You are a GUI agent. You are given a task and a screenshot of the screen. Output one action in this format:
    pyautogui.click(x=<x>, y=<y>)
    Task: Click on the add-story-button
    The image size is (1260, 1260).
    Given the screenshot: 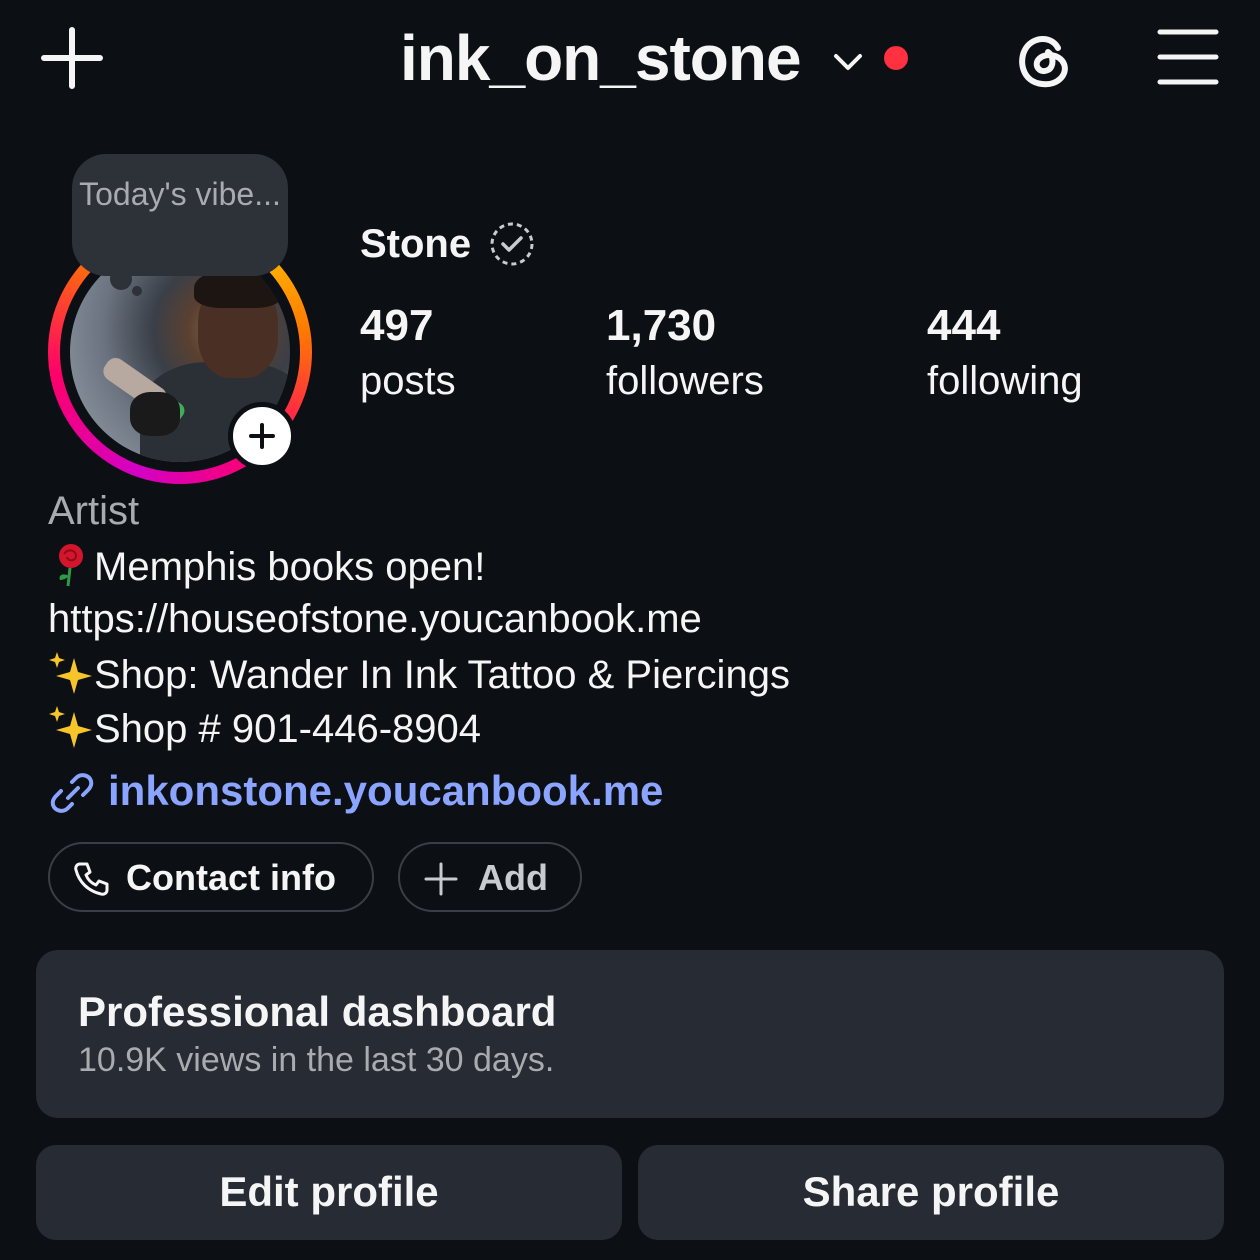 What is the action you would take?
    pyautogui.click(x=262, y=436)
    